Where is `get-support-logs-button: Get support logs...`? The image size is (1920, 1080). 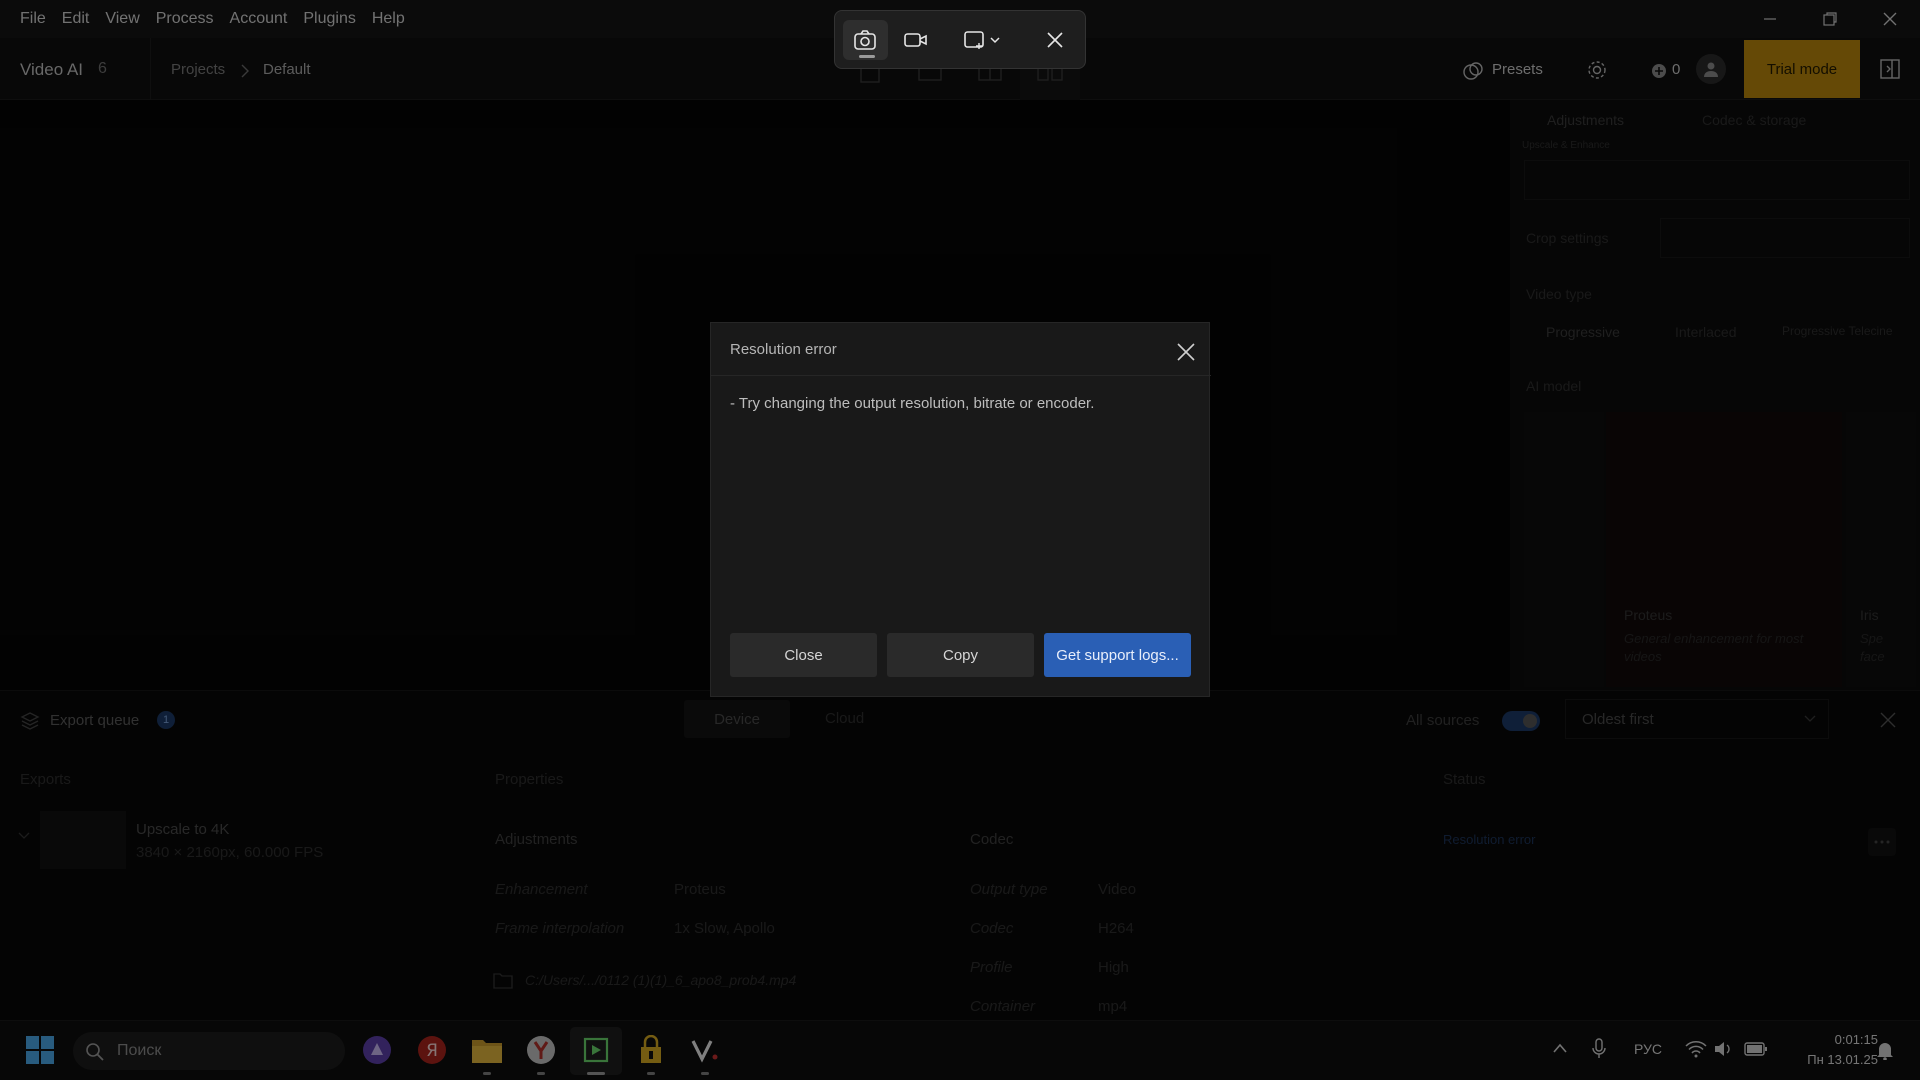 get-support-logs-button: Get support logs... is located at coordinates (1117, 655).